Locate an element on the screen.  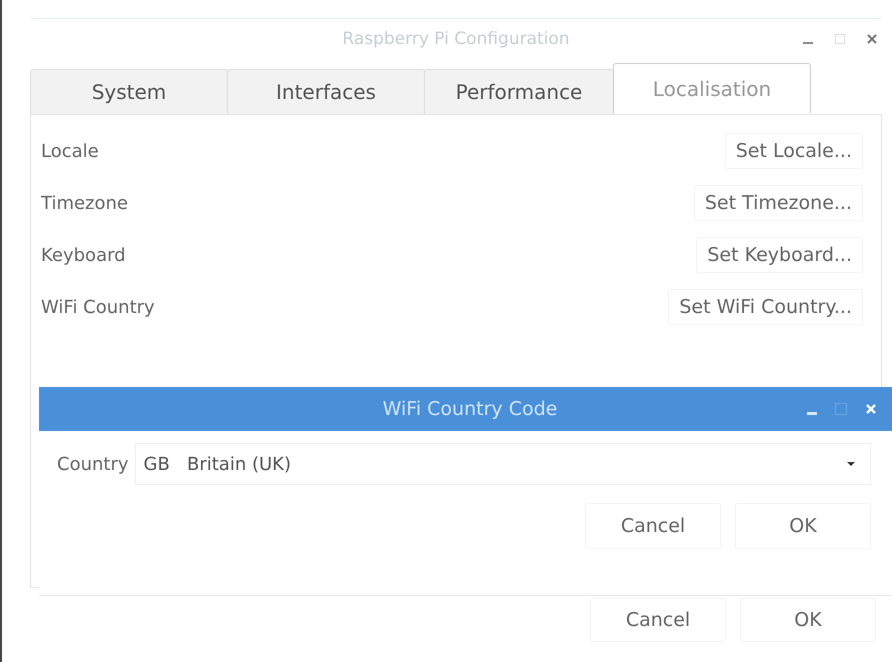
dialog-button: Cancel is located at coordinates (653, 526).